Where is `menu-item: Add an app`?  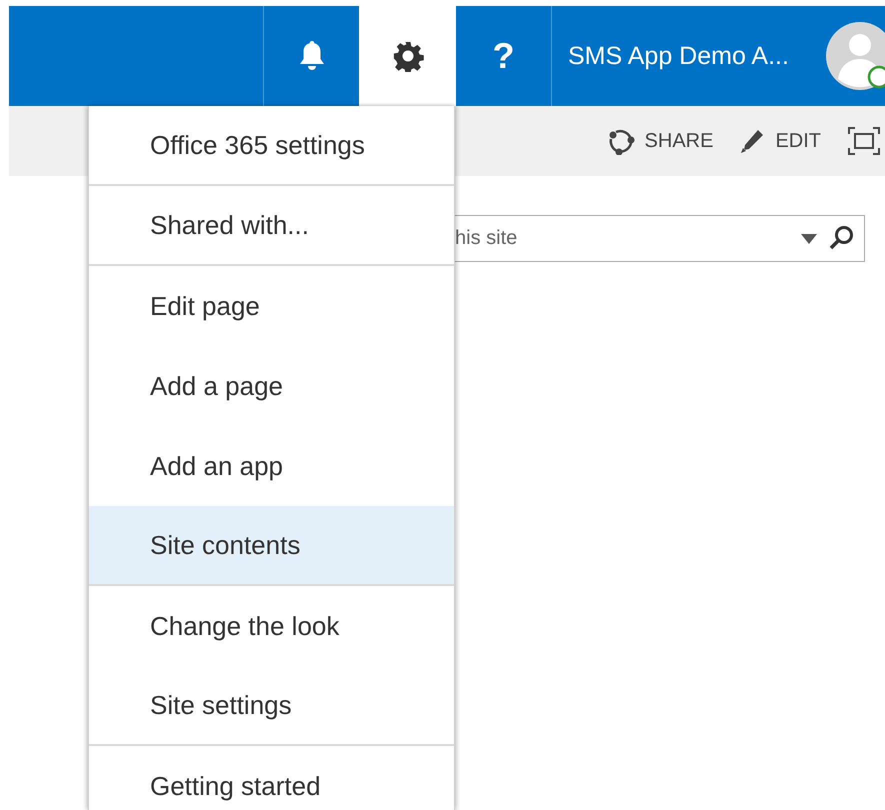 menu-item: Add an app is located at coordinates (271, 466).